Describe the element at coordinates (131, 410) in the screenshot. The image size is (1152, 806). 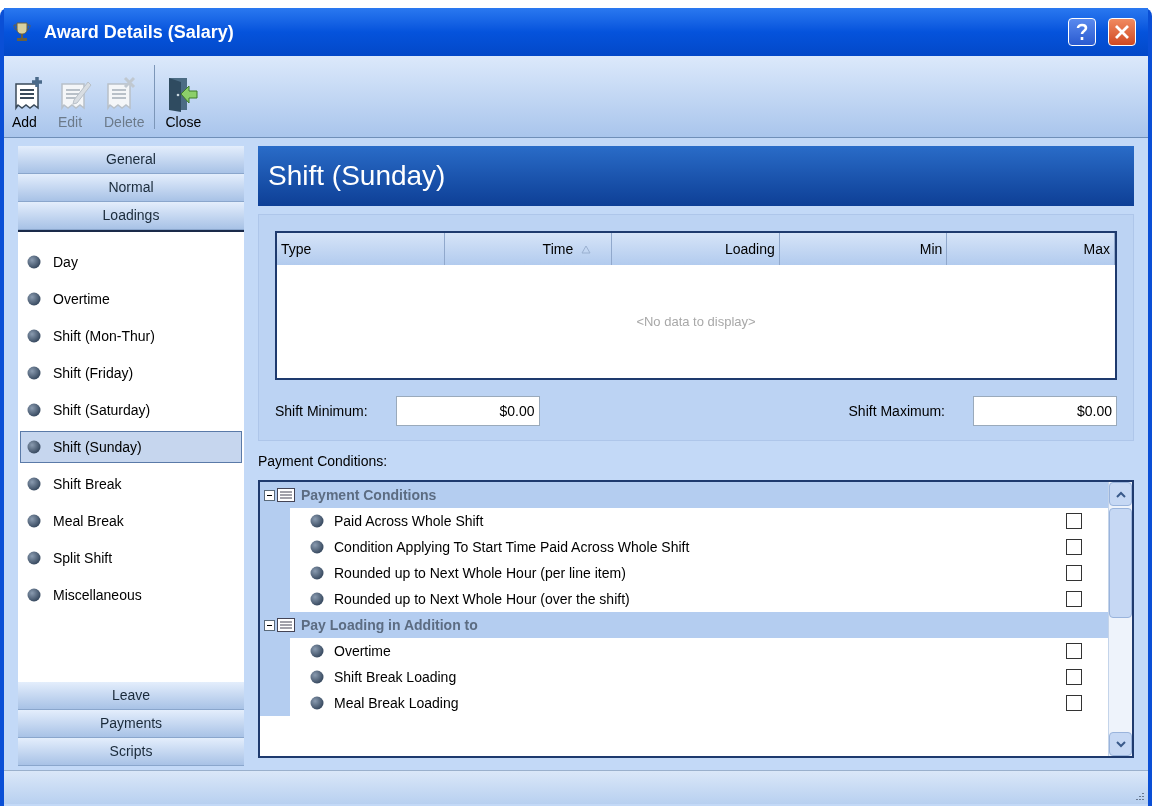
I see `nav-item: Shift (Saturday)` at that location.